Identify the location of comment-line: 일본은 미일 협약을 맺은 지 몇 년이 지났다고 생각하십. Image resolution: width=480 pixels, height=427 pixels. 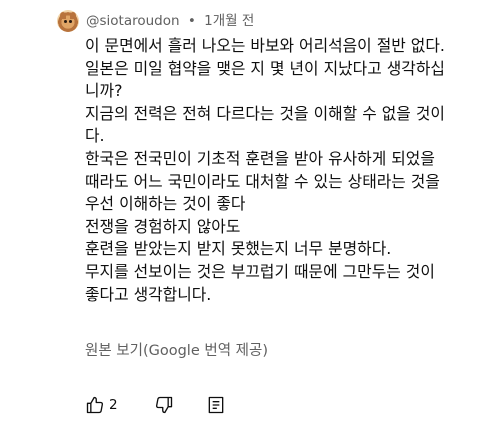
(265, 68).